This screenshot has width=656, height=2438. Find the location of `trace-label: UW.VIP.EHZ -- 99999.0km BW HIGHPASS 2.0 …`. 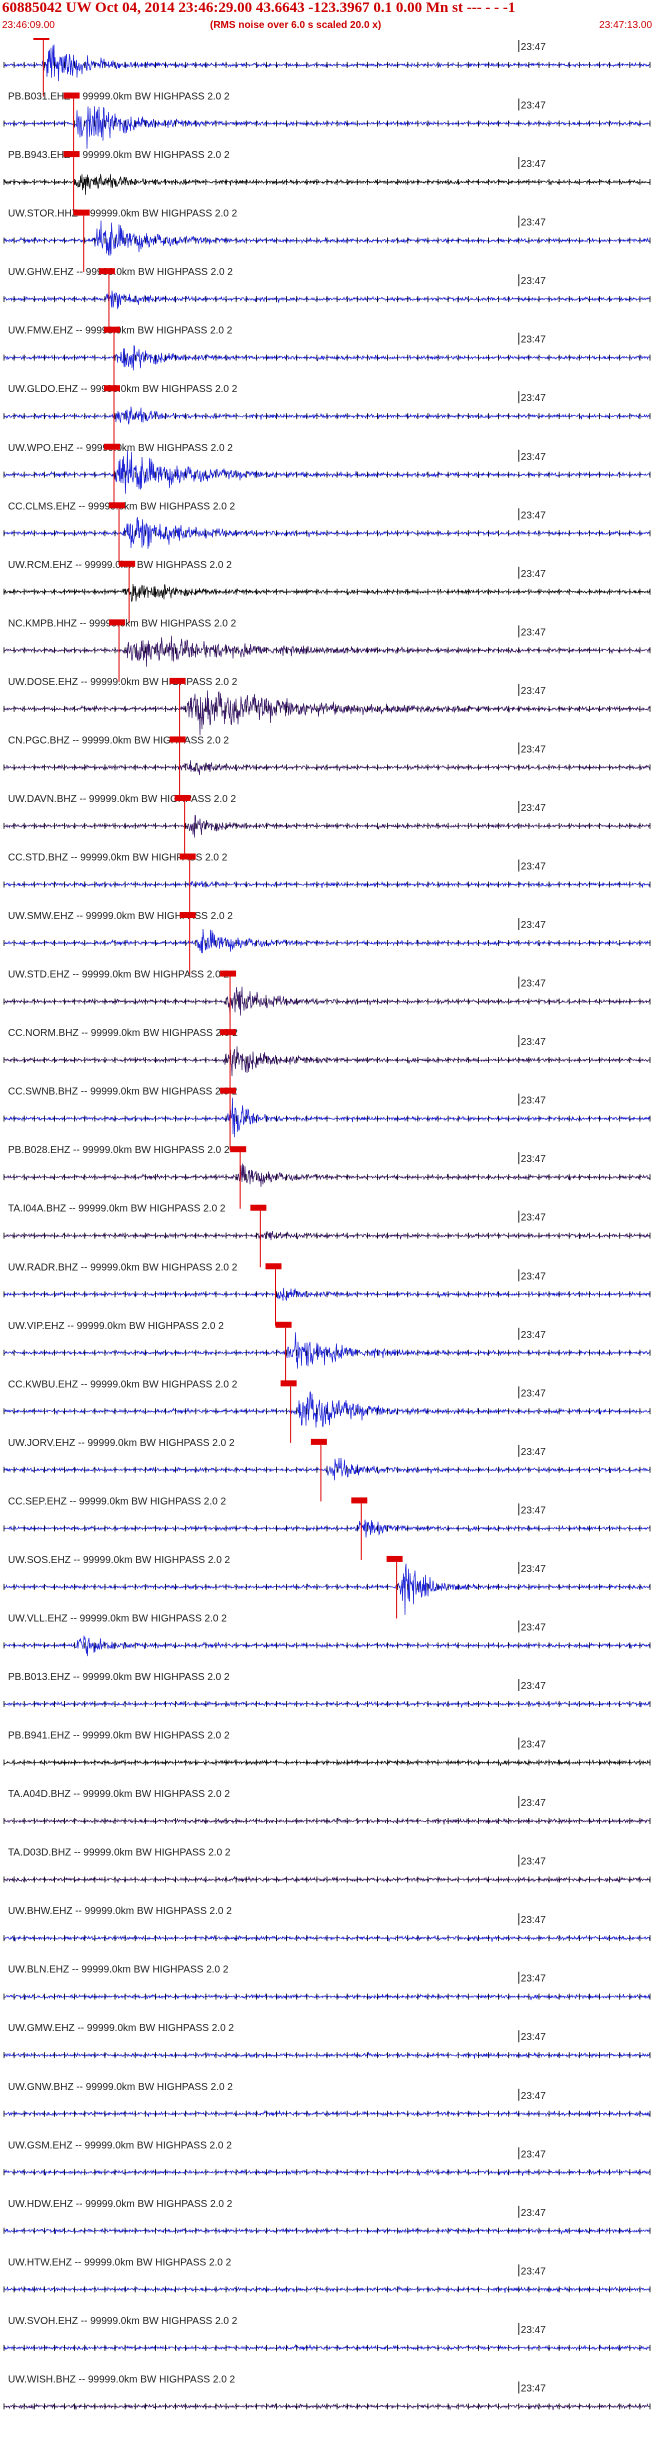

trace-label: UW.VIP.EHZ -- 99999.0km BW HIGHPASS 2.0 … is located at coordinates (116, 1326).